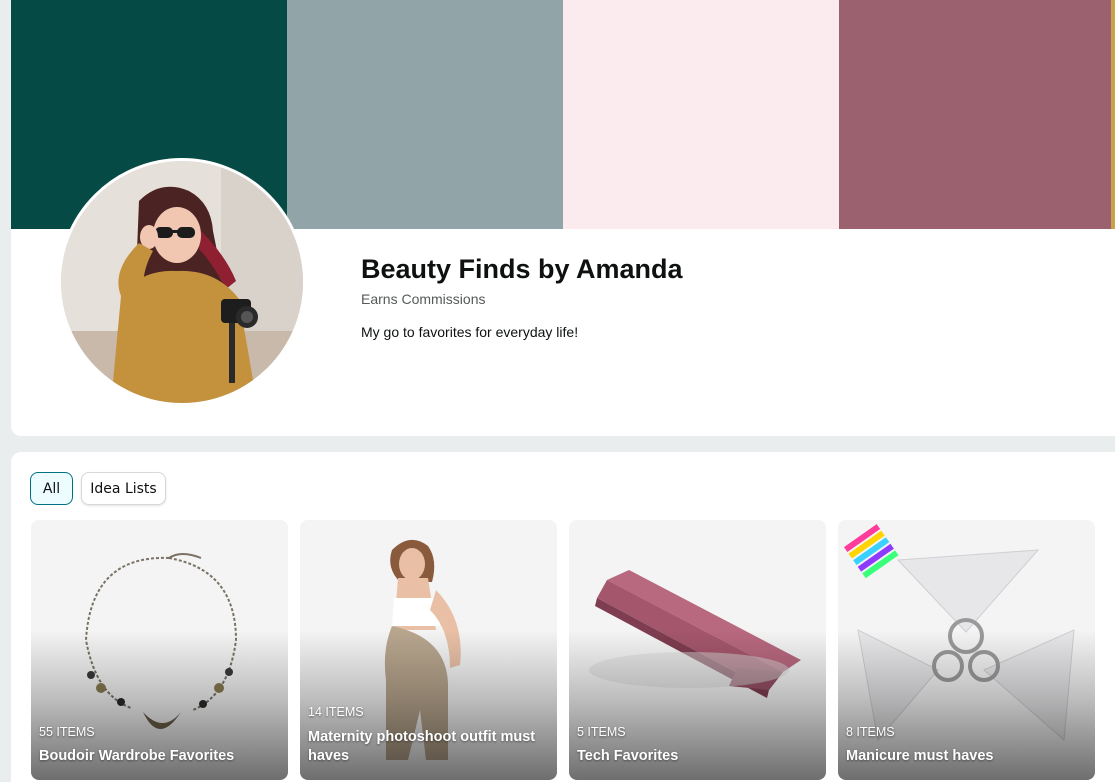 The height and width of the screenshot is (782, 1115). I want to click on banner-edge, so click(1113, 114).